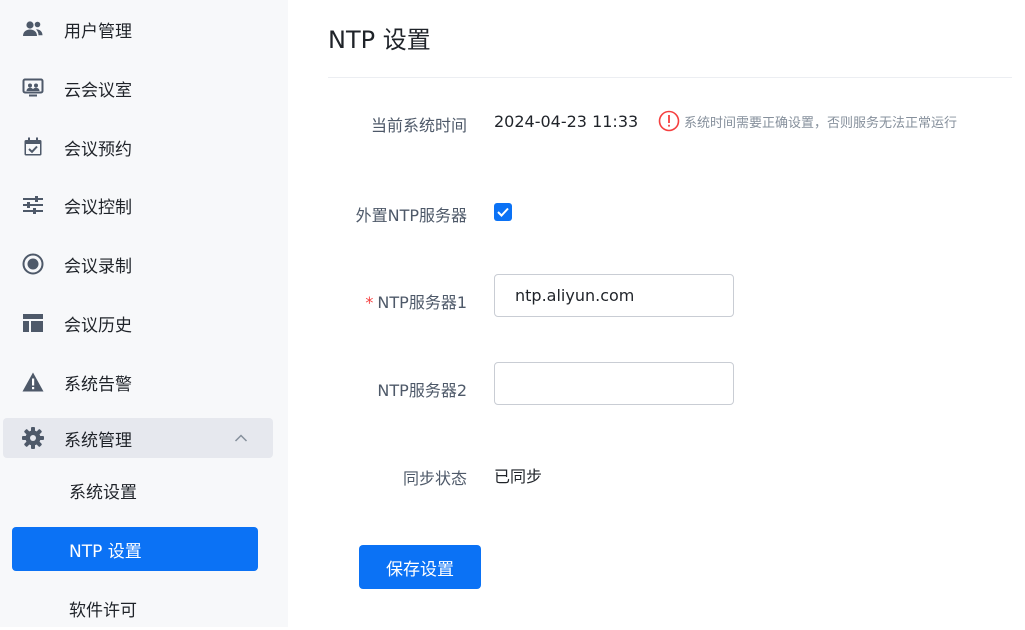 This screenshot has width=1025, height=630. I want to click on current-time-label: 当前系统时间, so click(418, 125).